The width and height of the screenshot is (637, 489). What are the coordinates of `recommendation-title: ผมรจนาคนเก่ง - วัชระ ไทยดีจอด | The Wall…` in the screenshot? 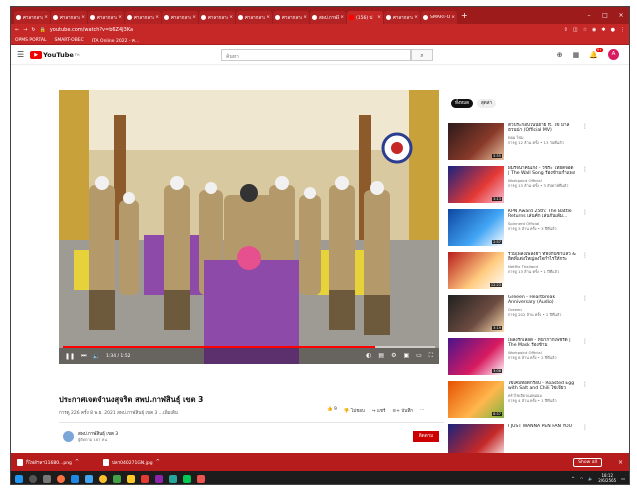 It's located at (542, 171).